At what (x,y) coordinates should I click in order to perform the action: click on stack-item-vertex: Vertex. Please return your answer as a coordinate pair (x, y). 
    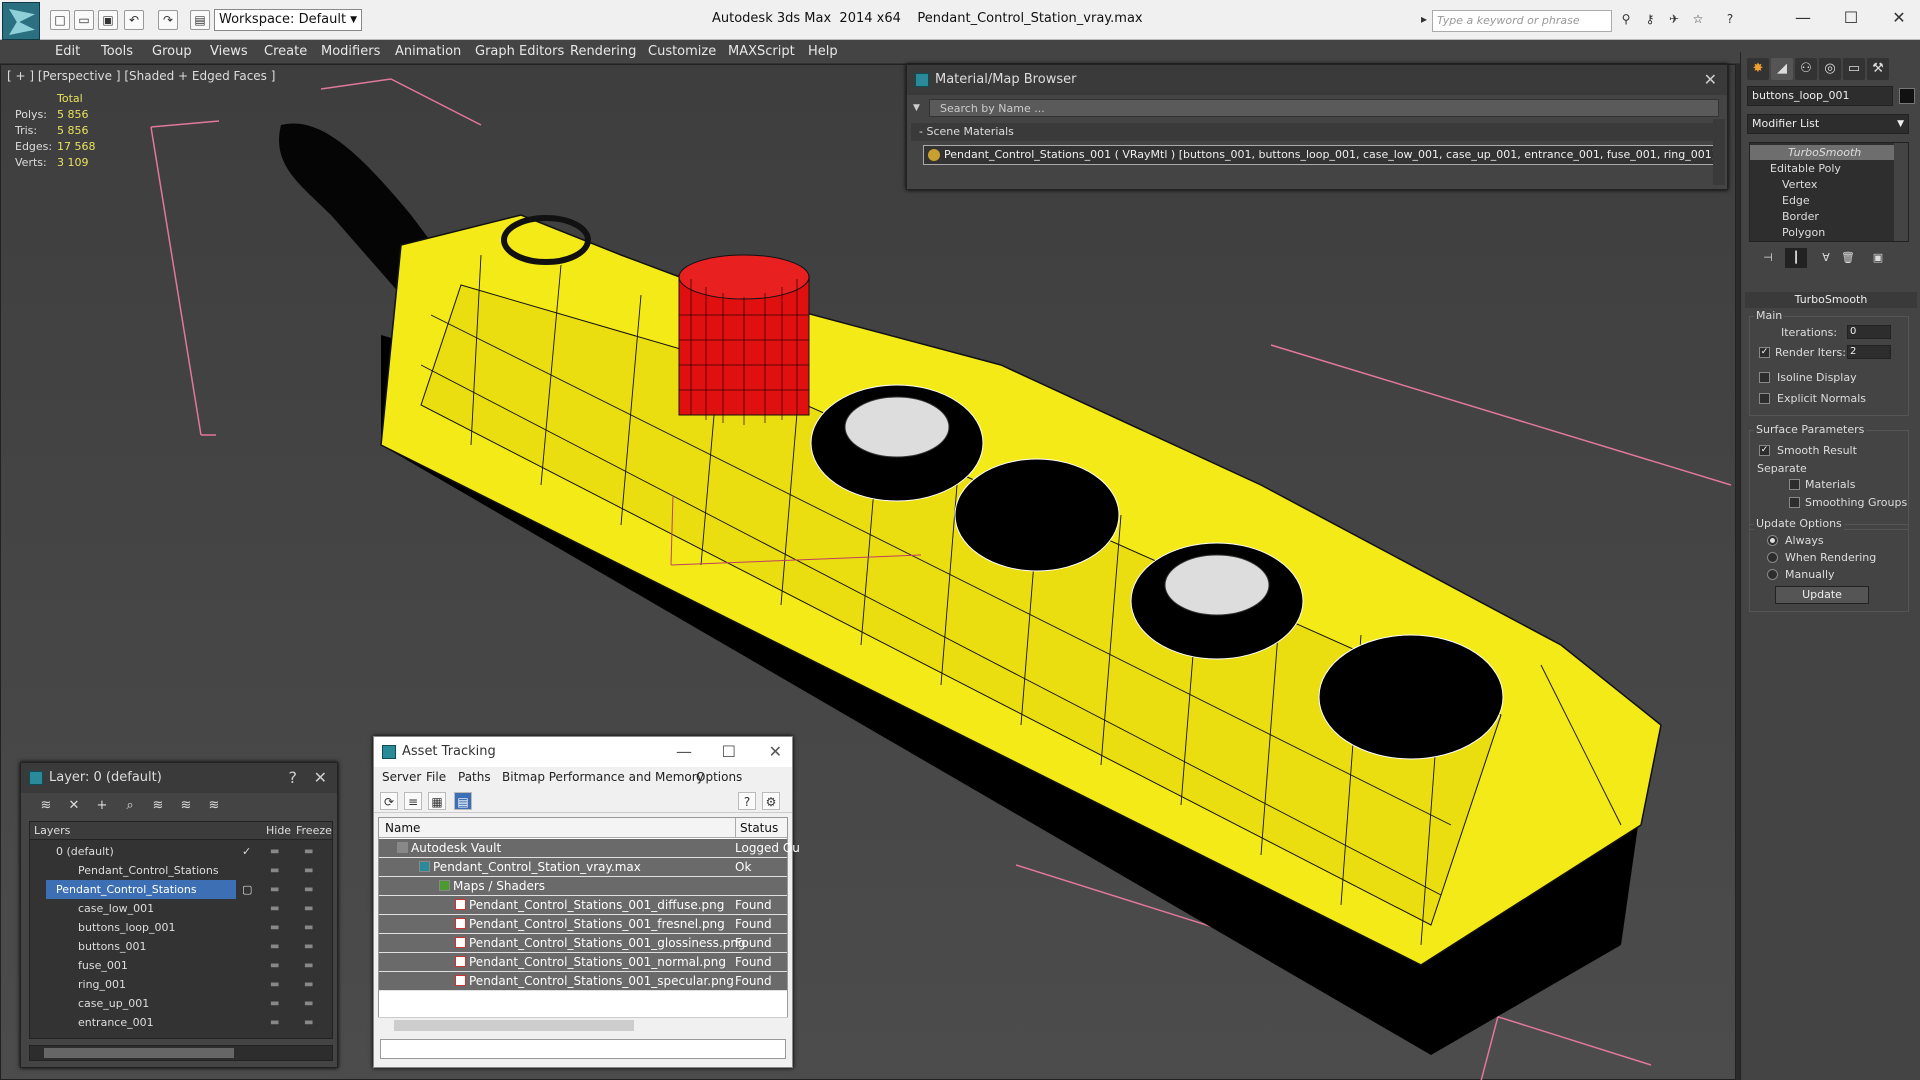
    Looking at the image, I should click on (1822, 184).